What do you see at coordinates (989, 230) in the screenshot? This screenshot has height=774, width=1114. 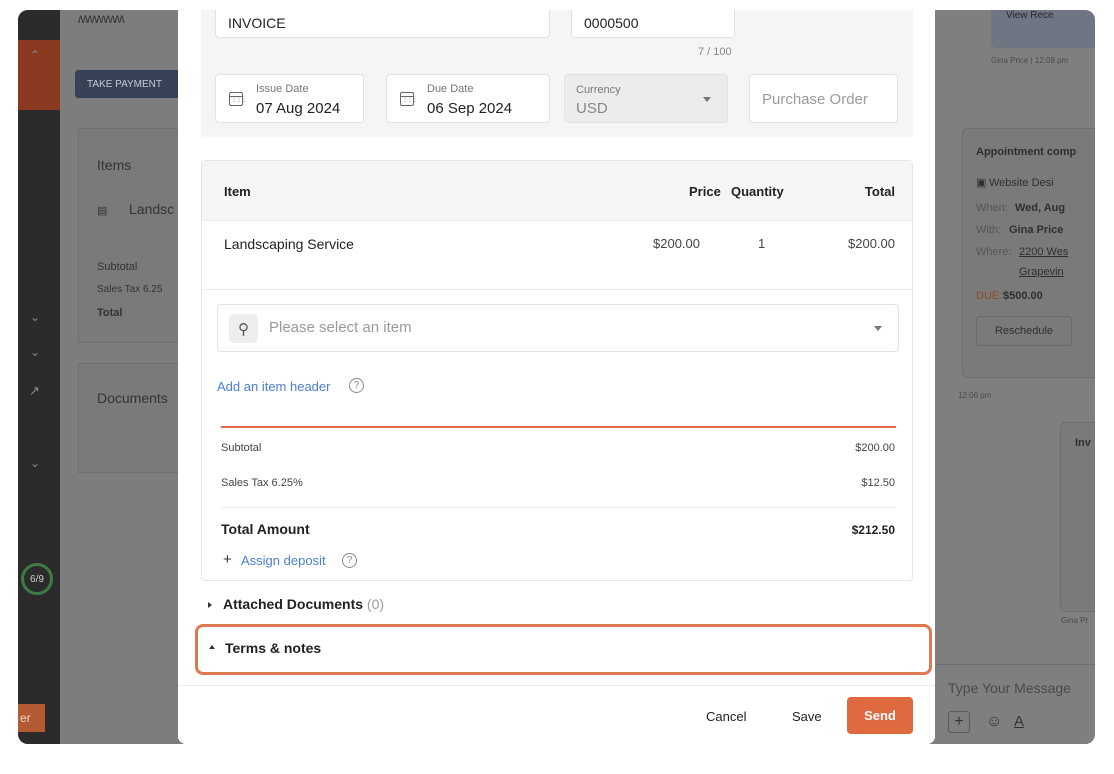 I see `appointment-with-label: With:` at bounding box center [989, 230].